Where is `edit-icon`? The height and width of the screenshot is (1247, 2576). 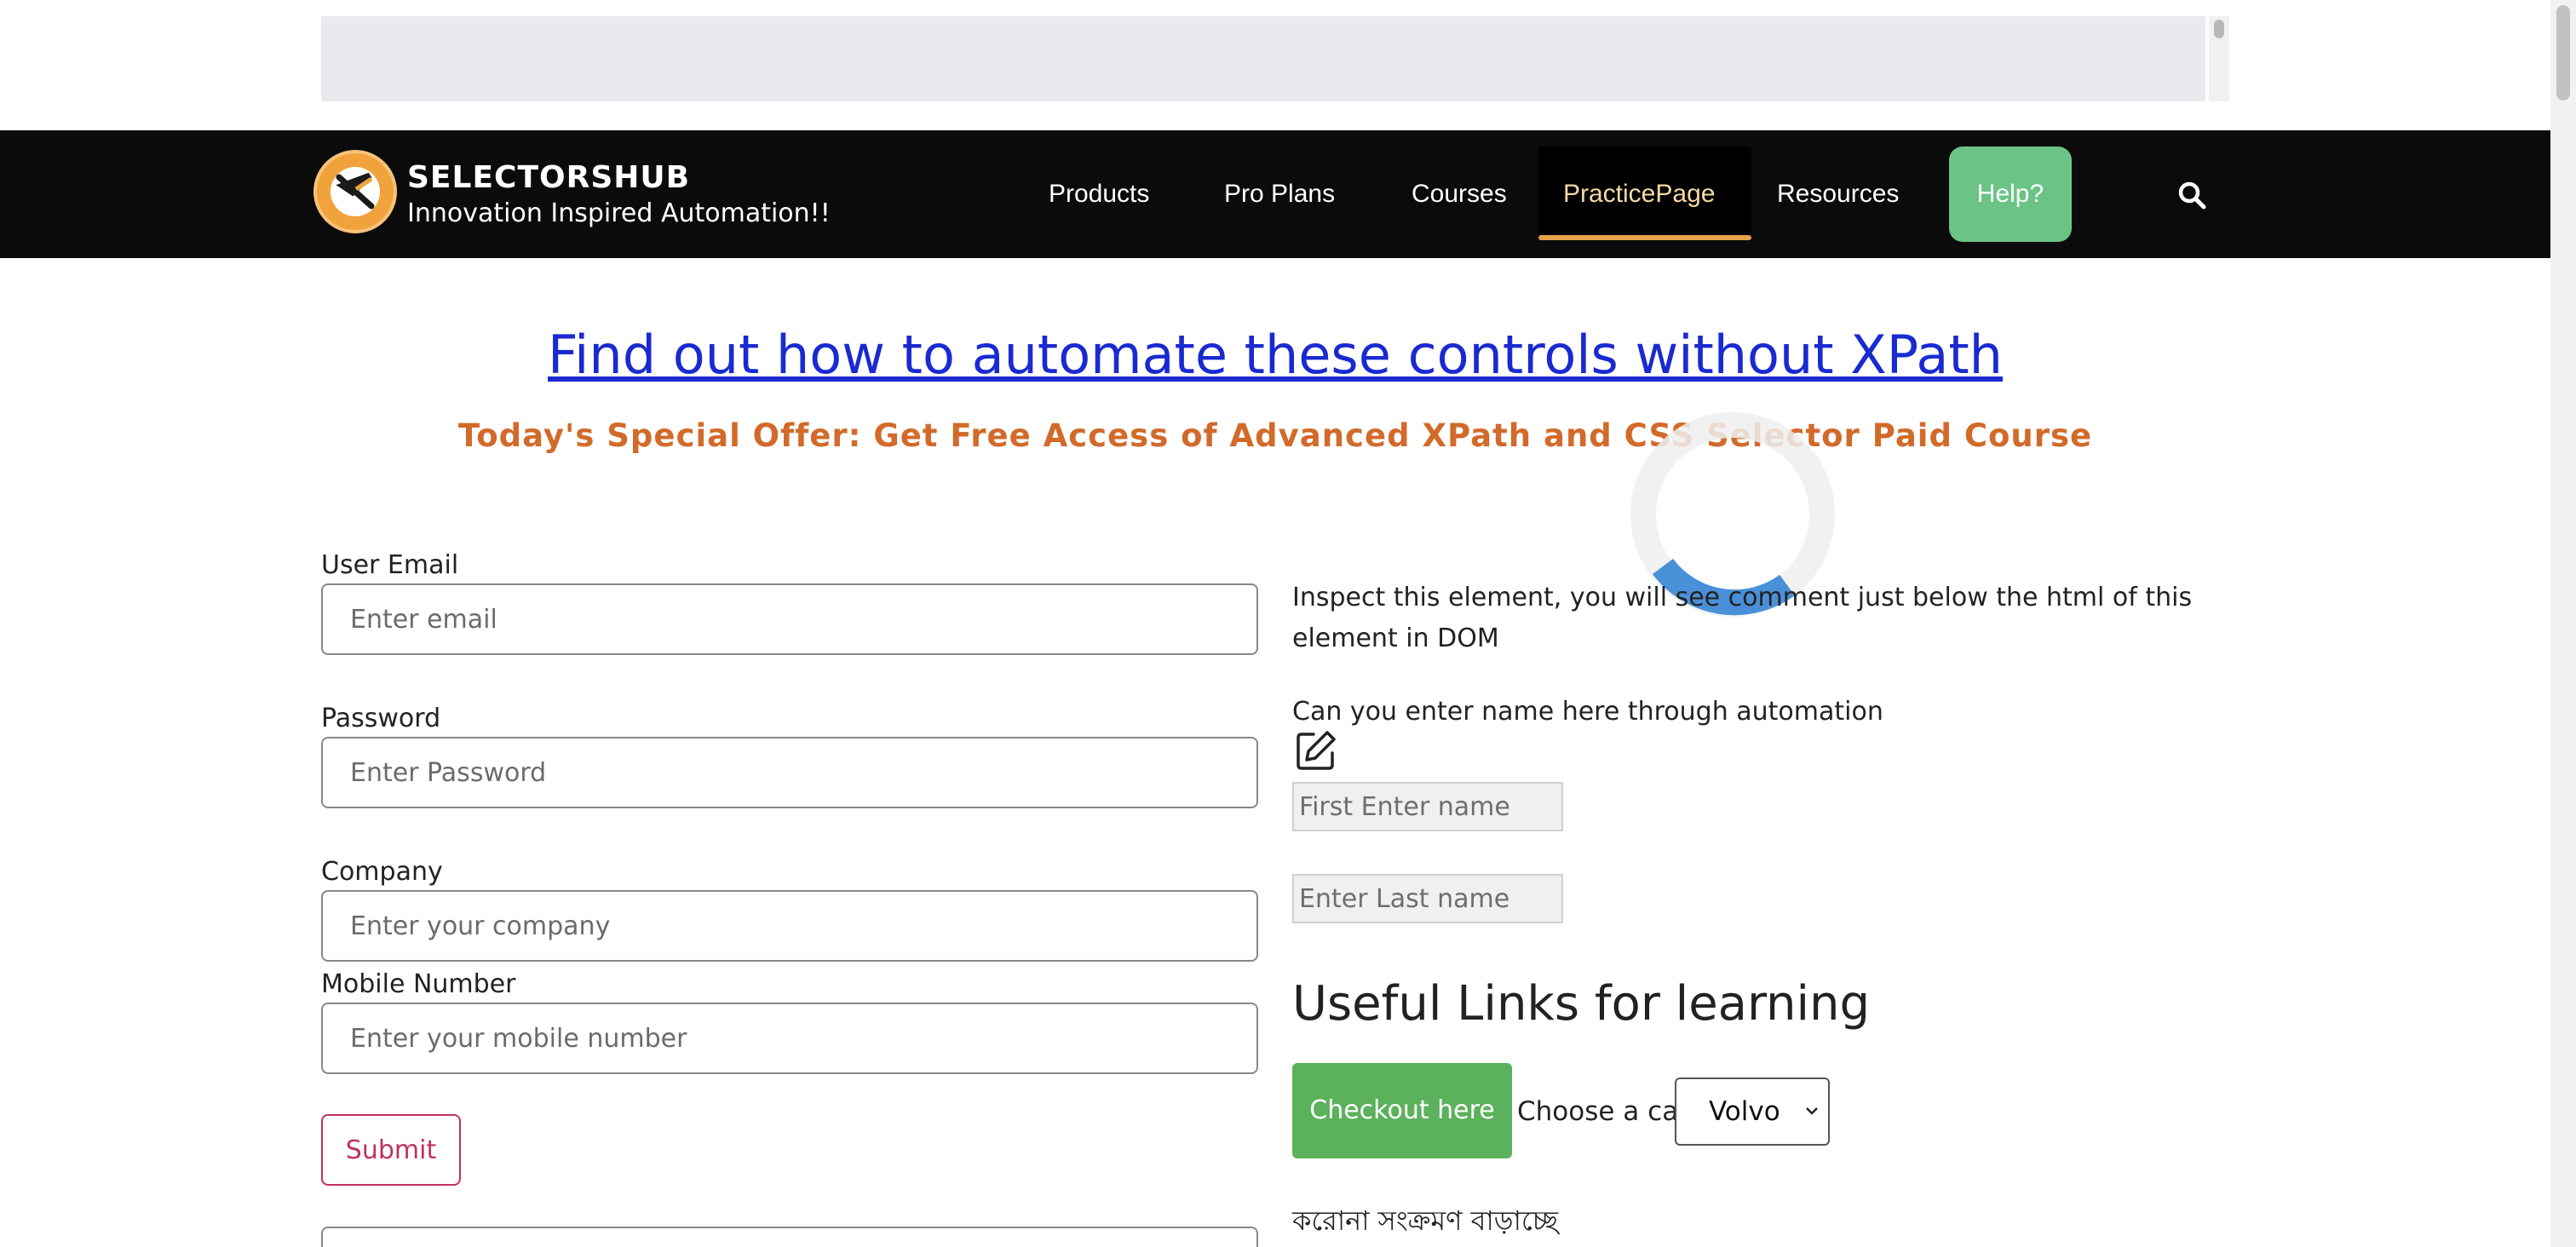 edit-icon is located at coordinates (1316, 751).